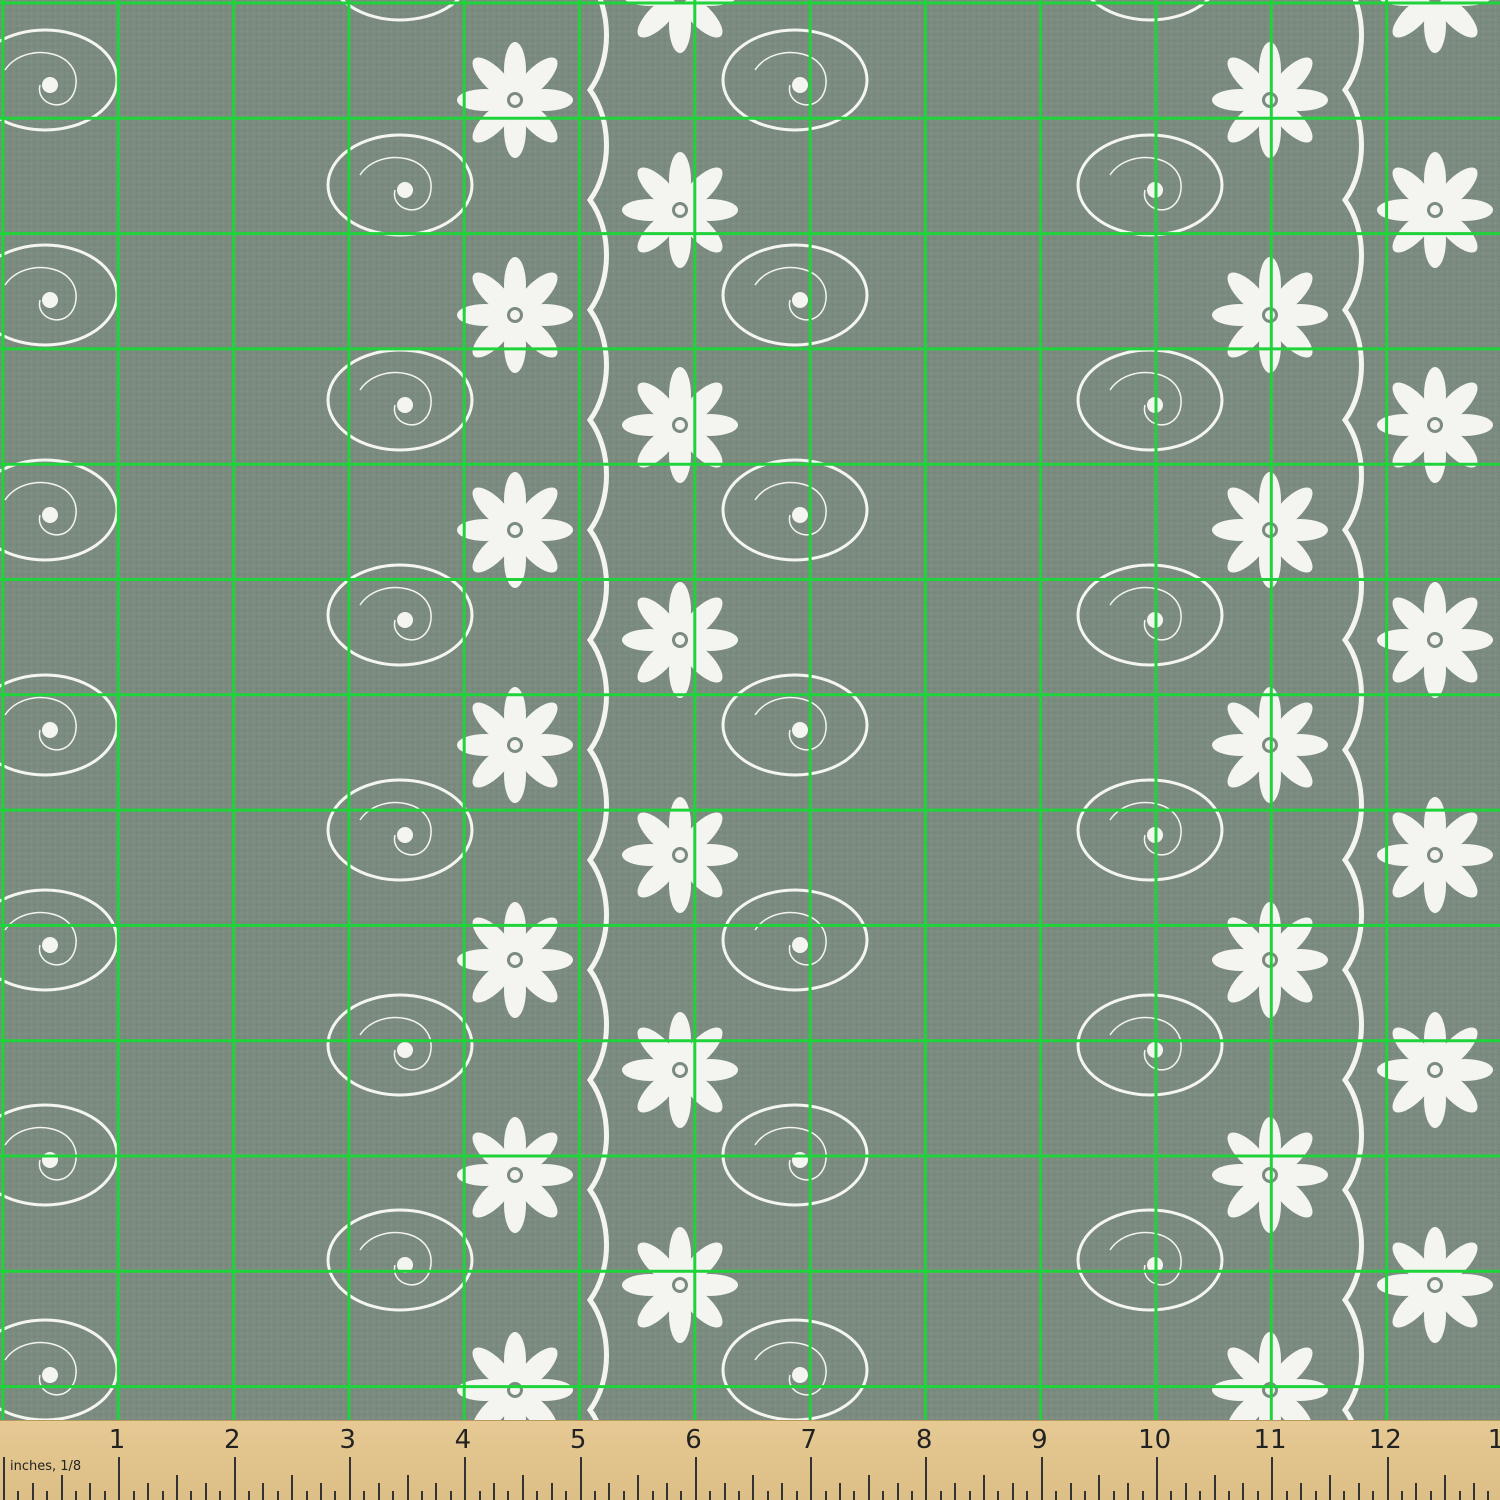  Describe the element at coordinates (1039, 1440) in the screenshot. I see `ruler-number: 9` at that location.